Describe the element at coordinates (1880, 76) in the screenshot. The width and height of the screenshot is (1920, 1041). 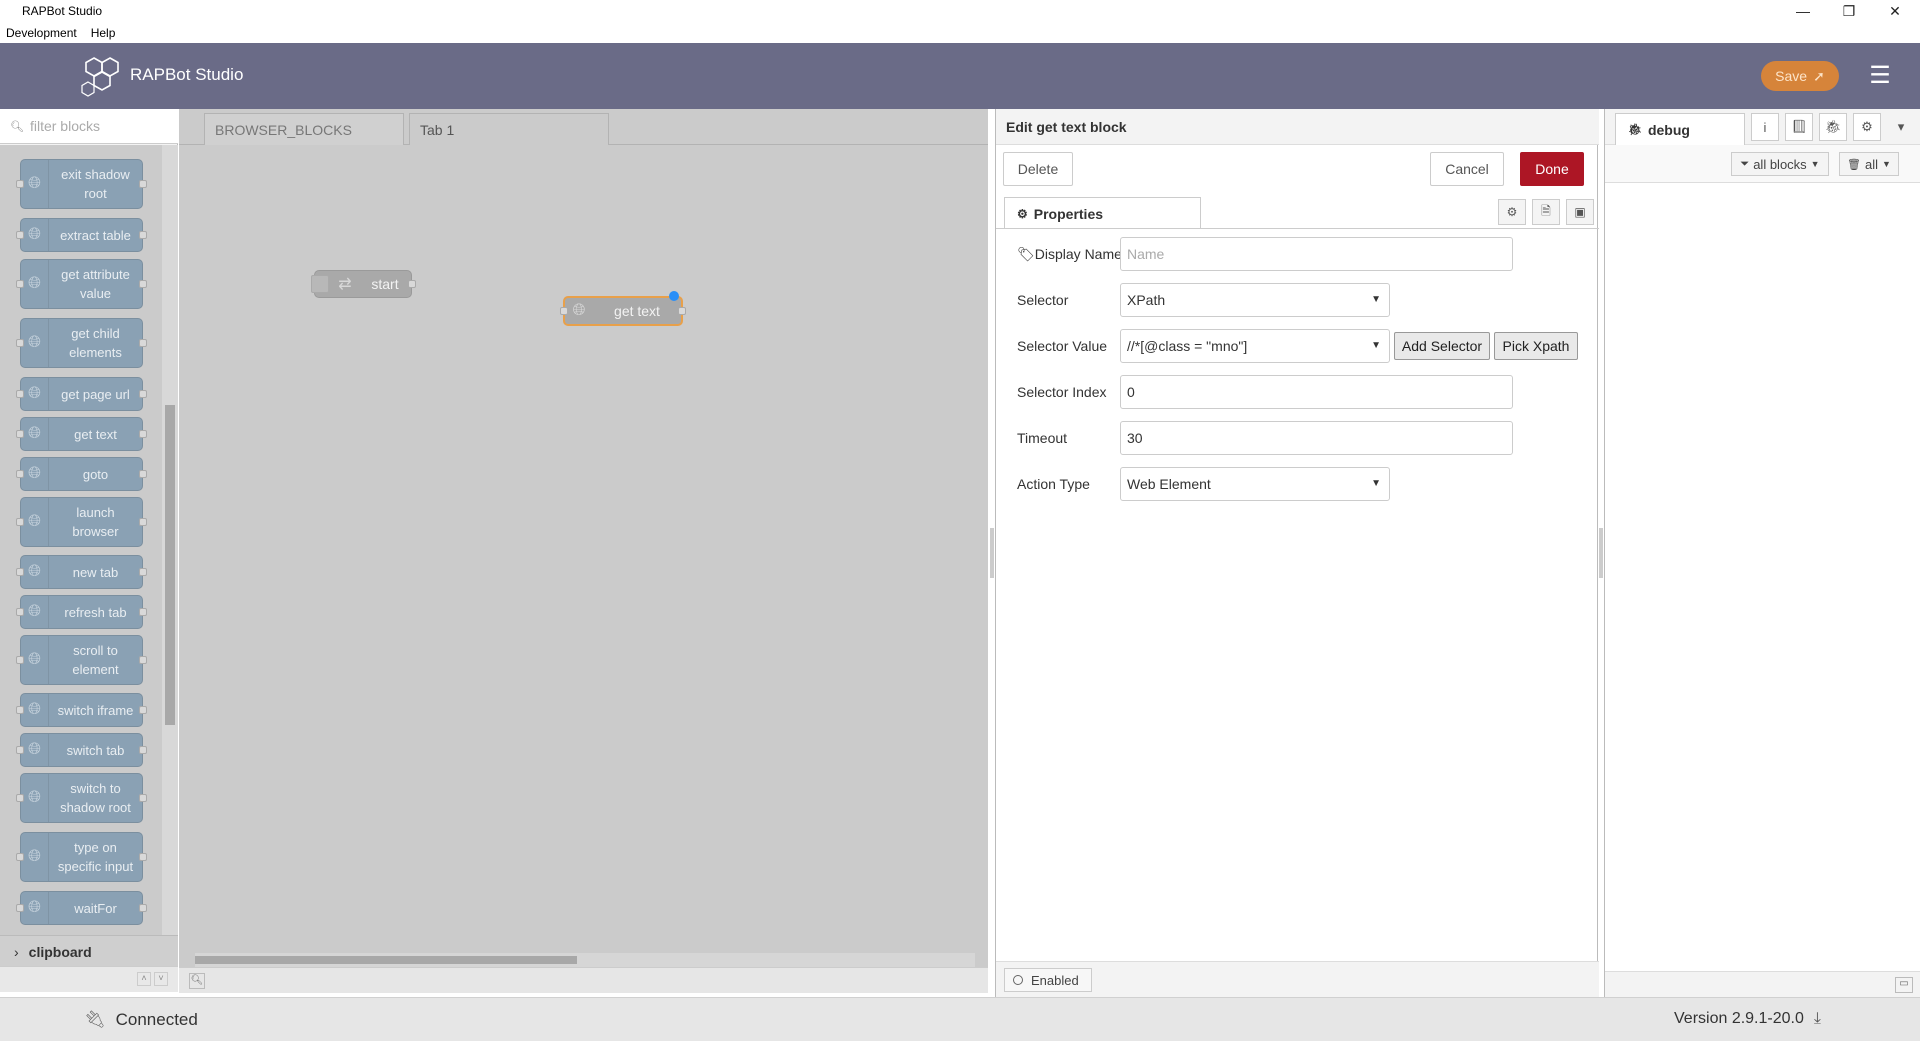
I see `hamburger-menu-icon: ☰` at that location.